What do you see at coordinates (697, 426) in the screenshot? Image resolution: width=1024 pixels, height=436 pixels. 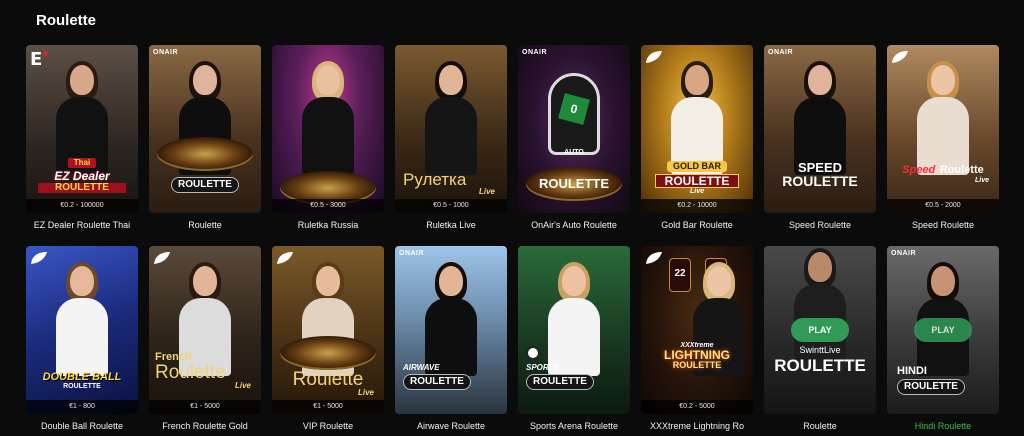 I see `game-name: XXXtreme Lightning Ro` at bounding box center [697, 426].